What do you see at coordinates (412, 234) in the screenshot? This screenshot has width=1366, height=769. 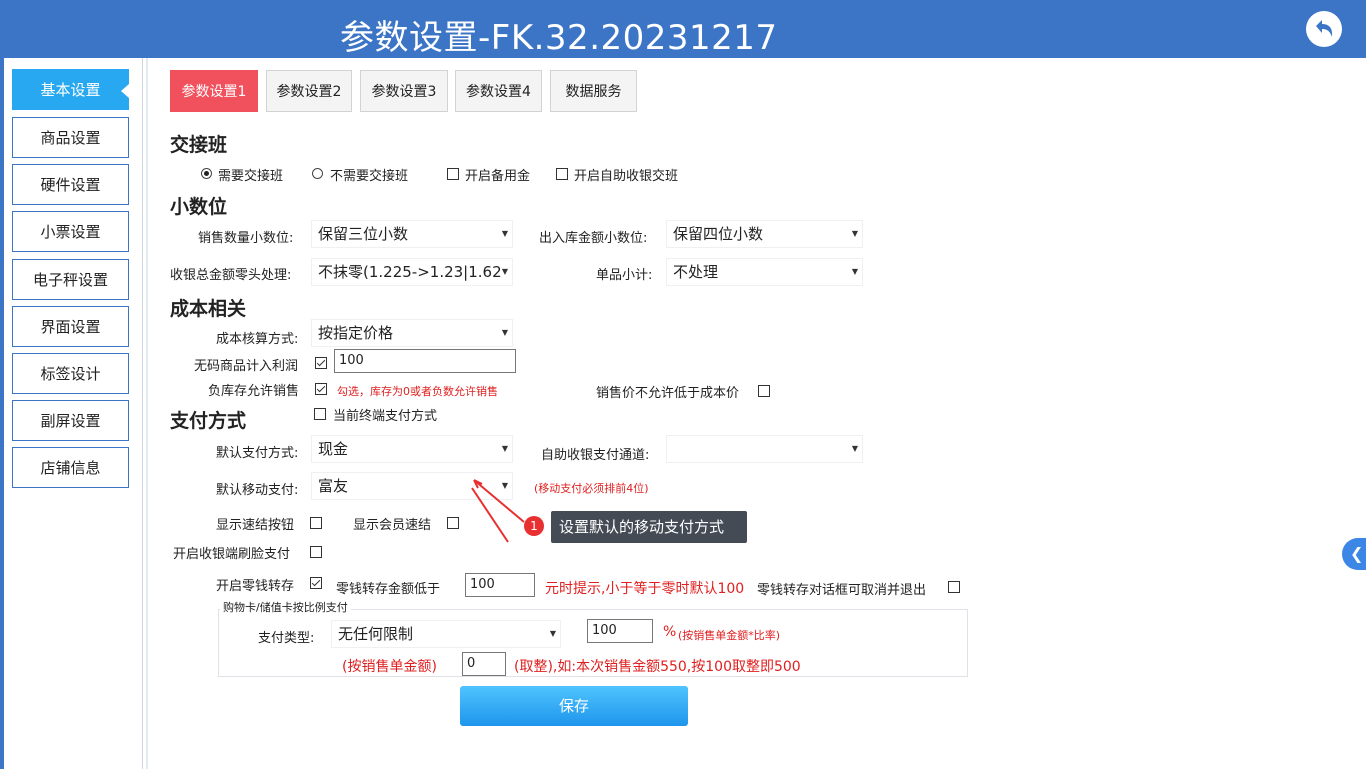 I see `select-sales-qty-decimal: 保留三位小数 ▼` at bounding box center [412, 234].